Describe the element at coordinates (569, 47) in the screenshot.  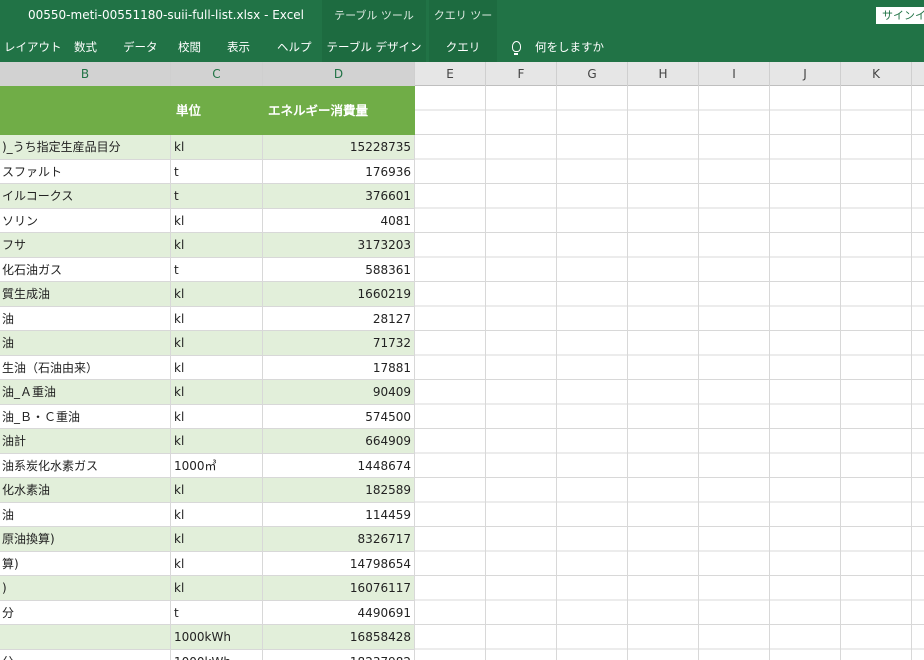
I see `tell-me-label: 何をしますか` at that location.